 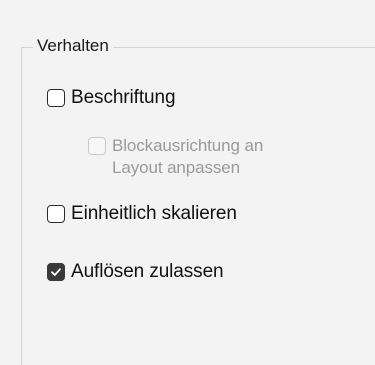 What do you see at coordinates (187, 157) in the screenshot?
I see `match-orientation-label: Blockausrichtung an Layout anpassen` at bounding box center [187, 157].